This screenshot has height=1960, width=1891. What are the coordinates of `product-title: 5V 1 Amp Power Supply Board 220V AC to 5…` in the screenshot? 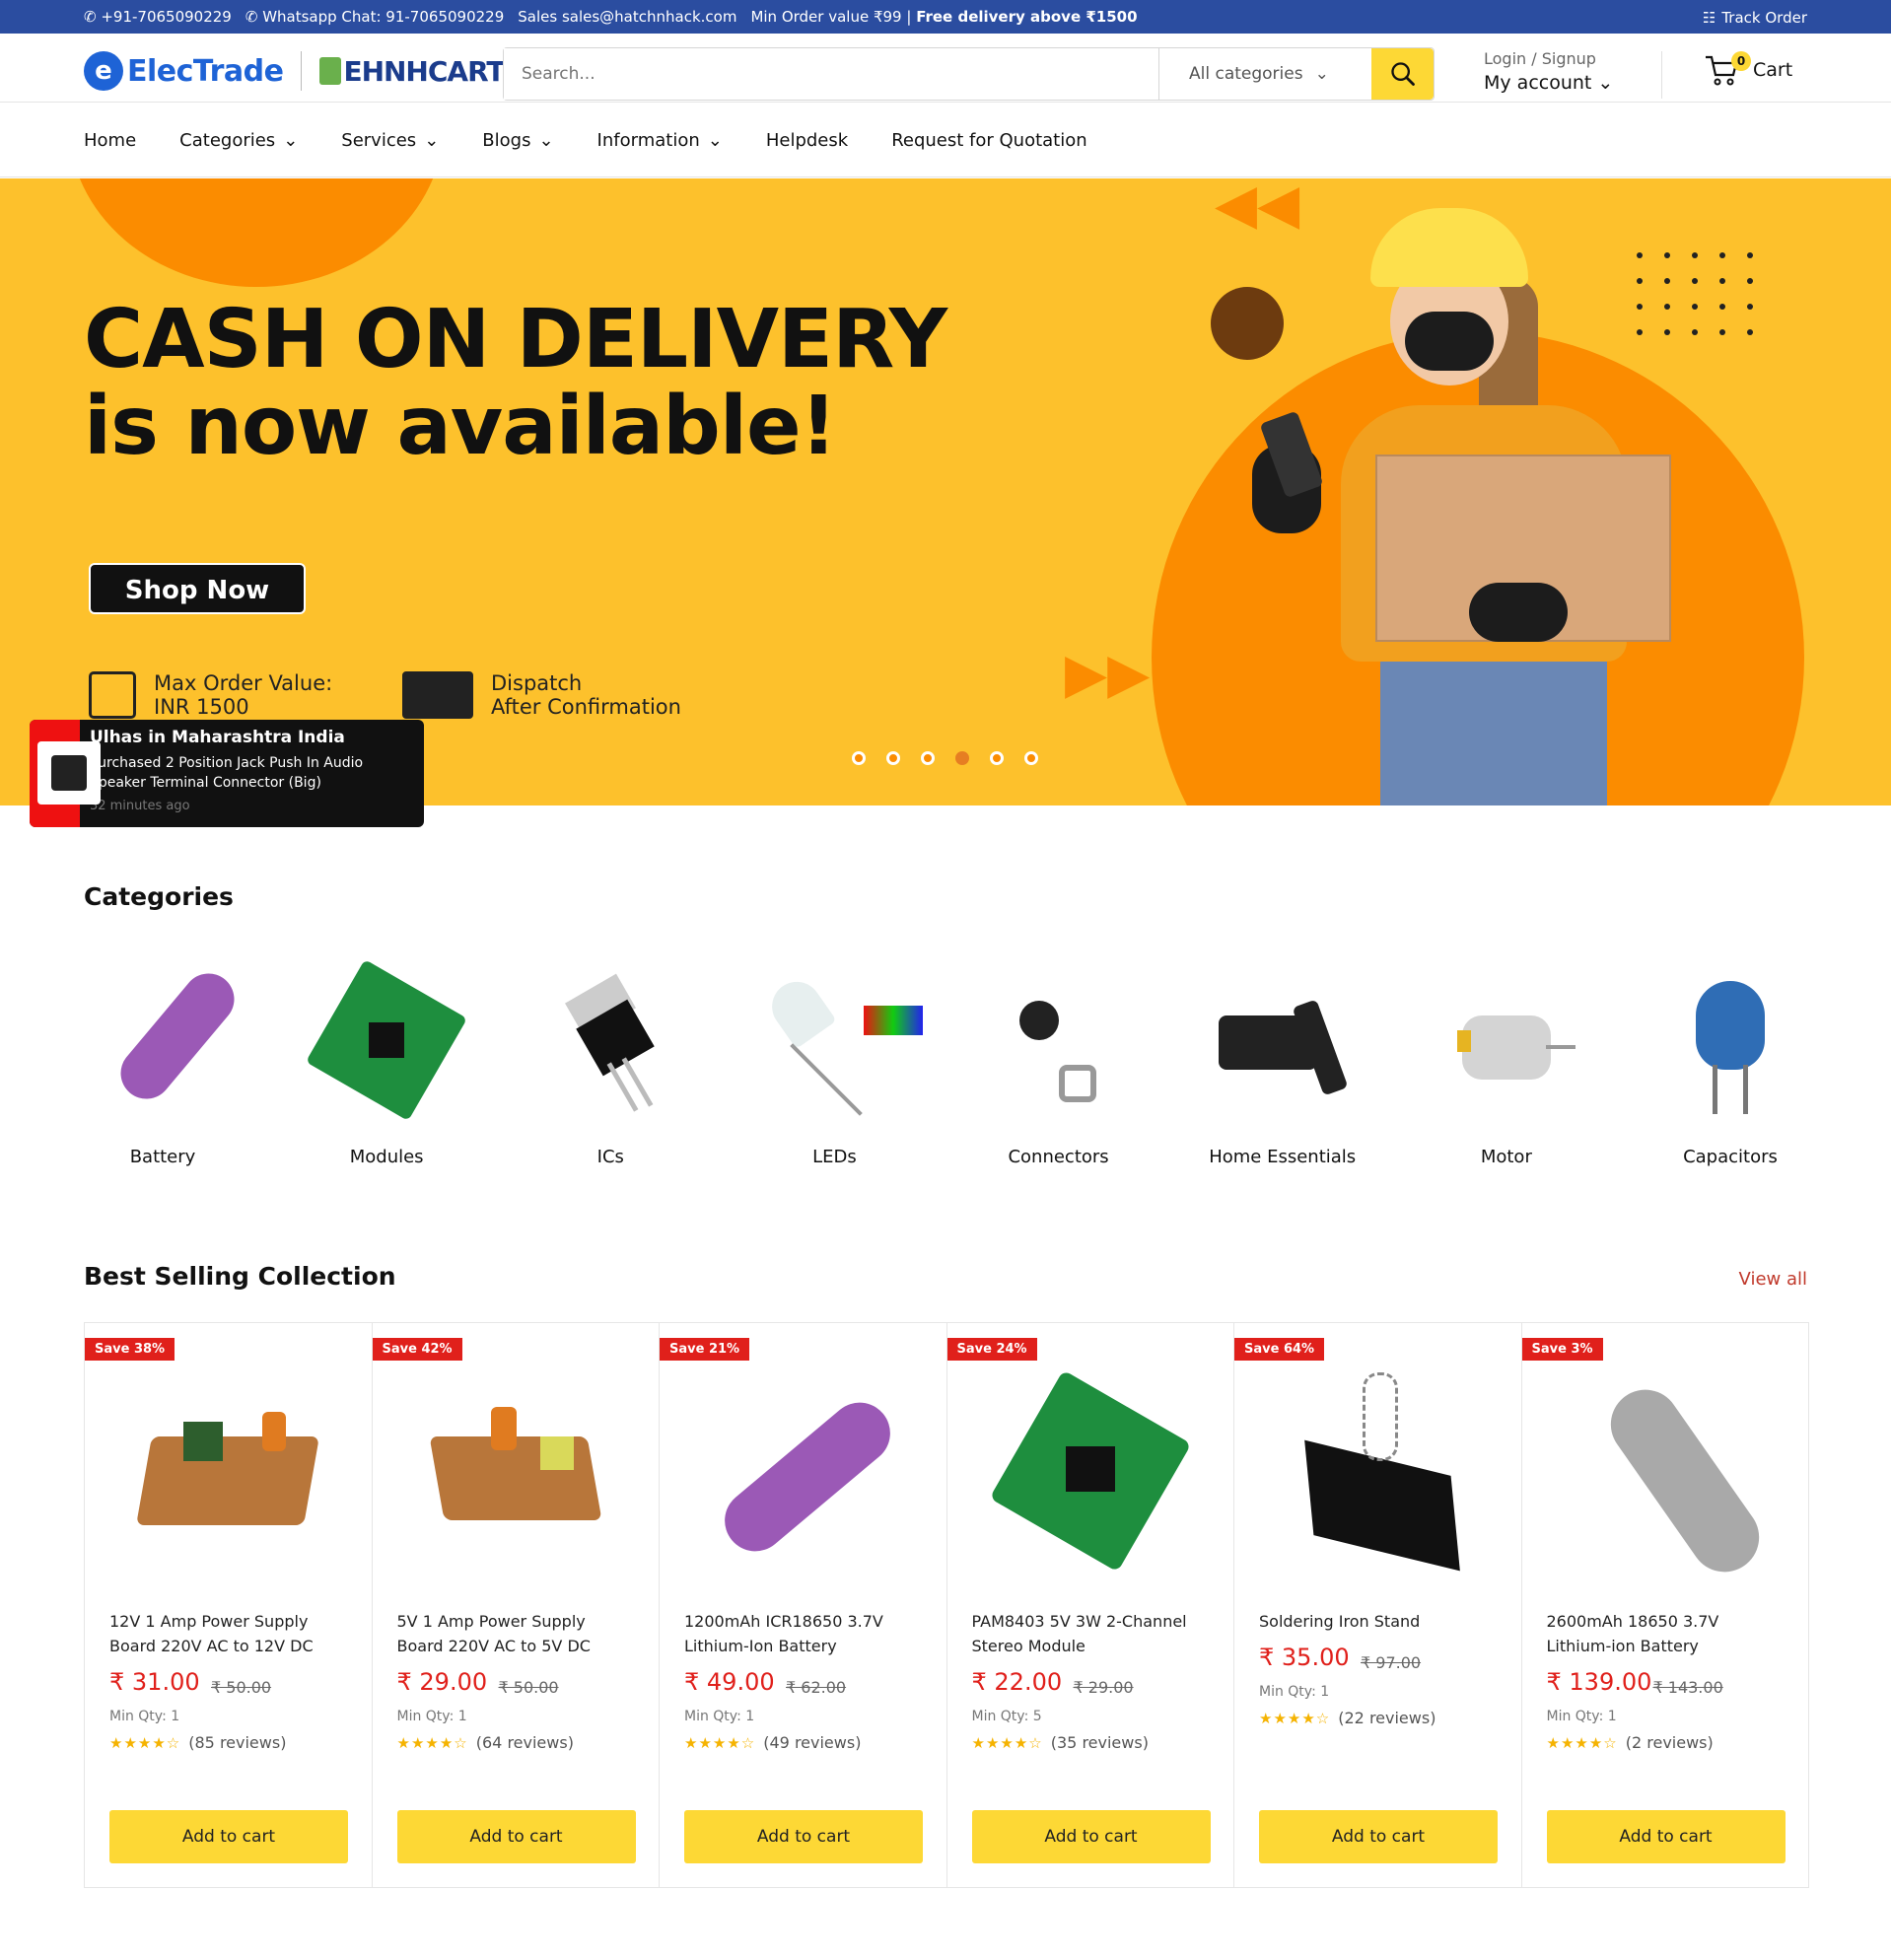 It's located at (515, 1633).